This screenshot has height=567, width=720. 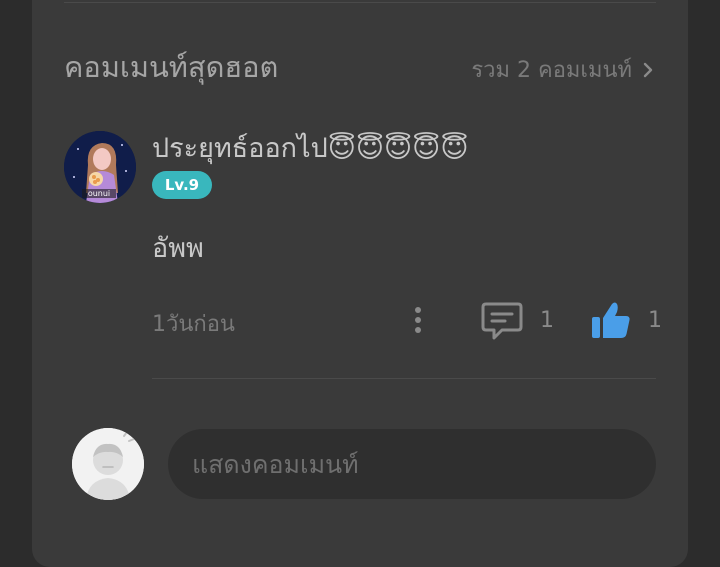 I want to click on level-badge: Lv.9, so click(x=182, y=185).